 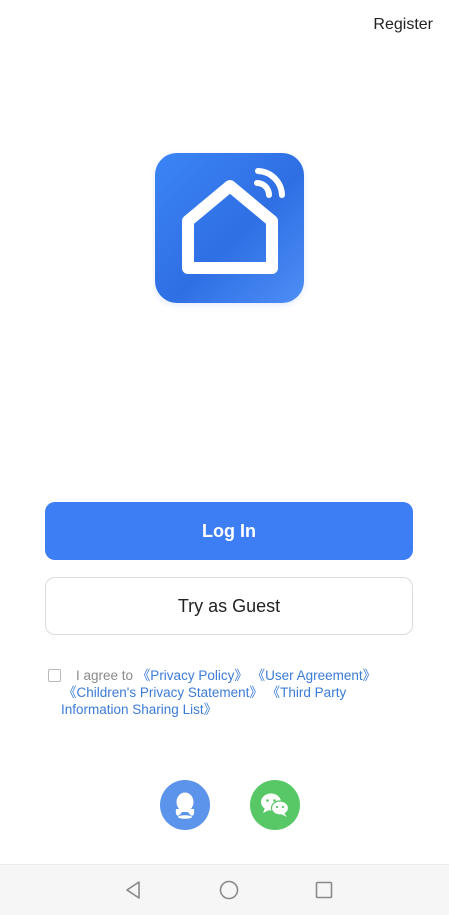 I want to click on nav-home-button, so click(x=229, y=890).